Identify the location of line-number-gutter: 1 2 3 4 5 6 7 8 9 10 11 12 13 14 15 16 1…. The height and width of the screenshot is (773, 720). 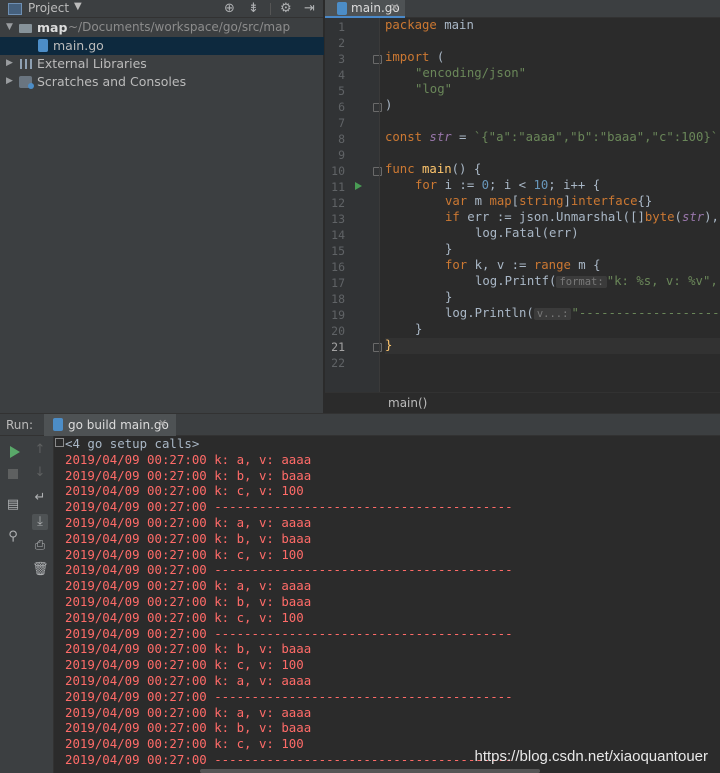
(353, 205).